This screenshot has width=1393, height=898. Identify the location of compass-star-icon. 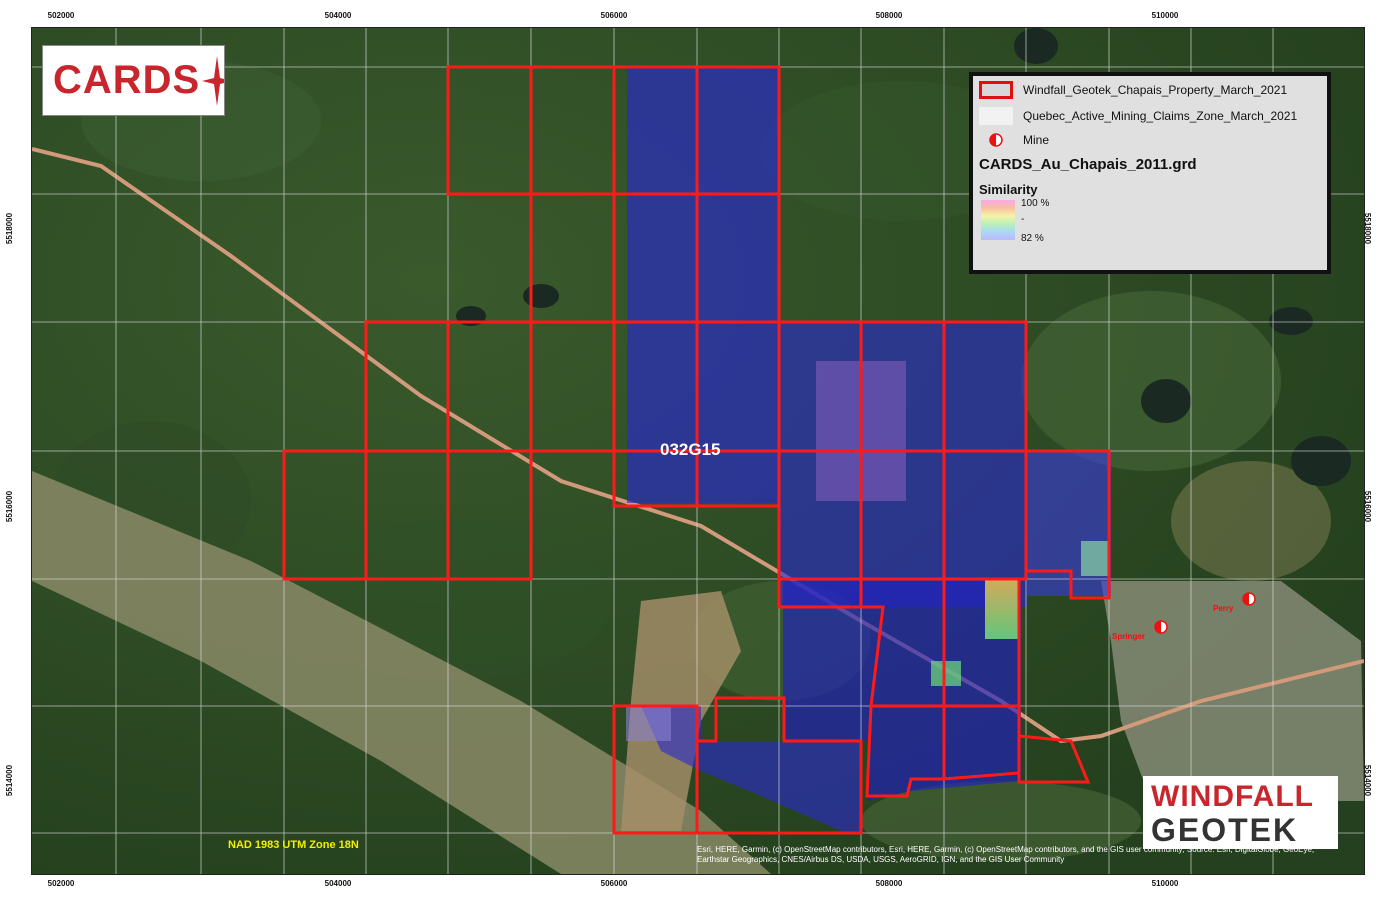
(213, 80).